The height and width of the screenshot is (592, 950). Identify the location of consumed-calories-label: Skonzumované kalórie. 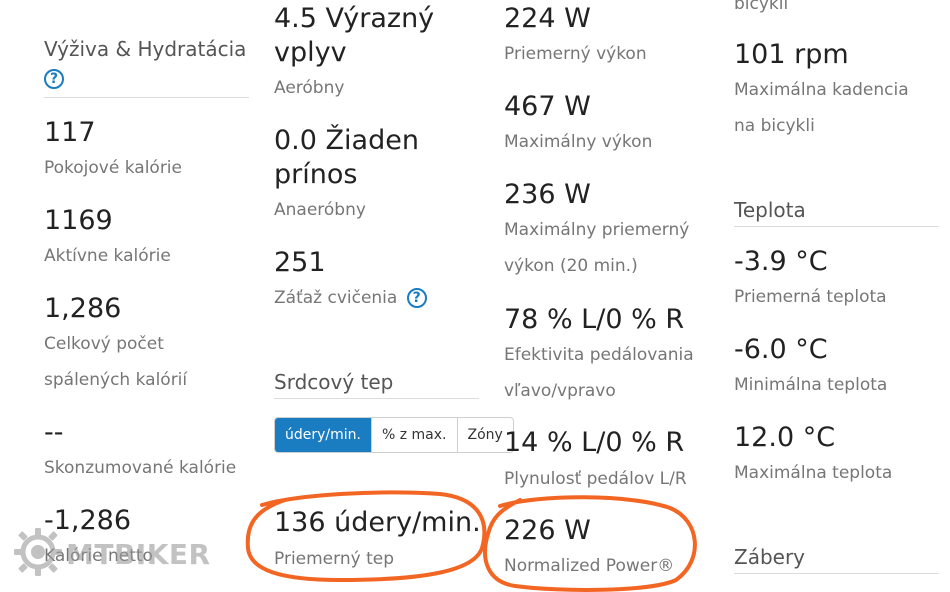
(140, 468).